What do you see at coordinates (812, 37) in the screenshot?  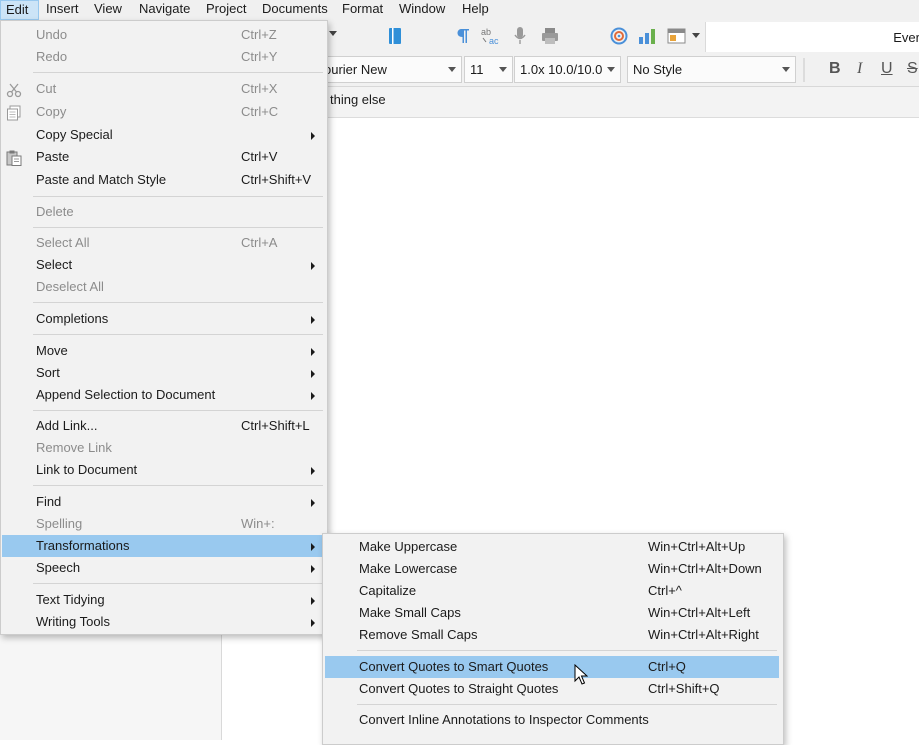 I see `search-field: Ever` at bounding box center [812, 37].